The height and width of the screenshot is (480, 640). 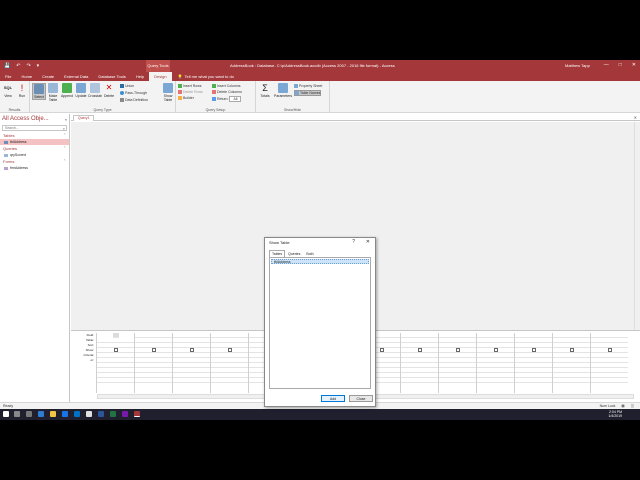 I want to click on add-button: Add, so click(x=333, y=398).